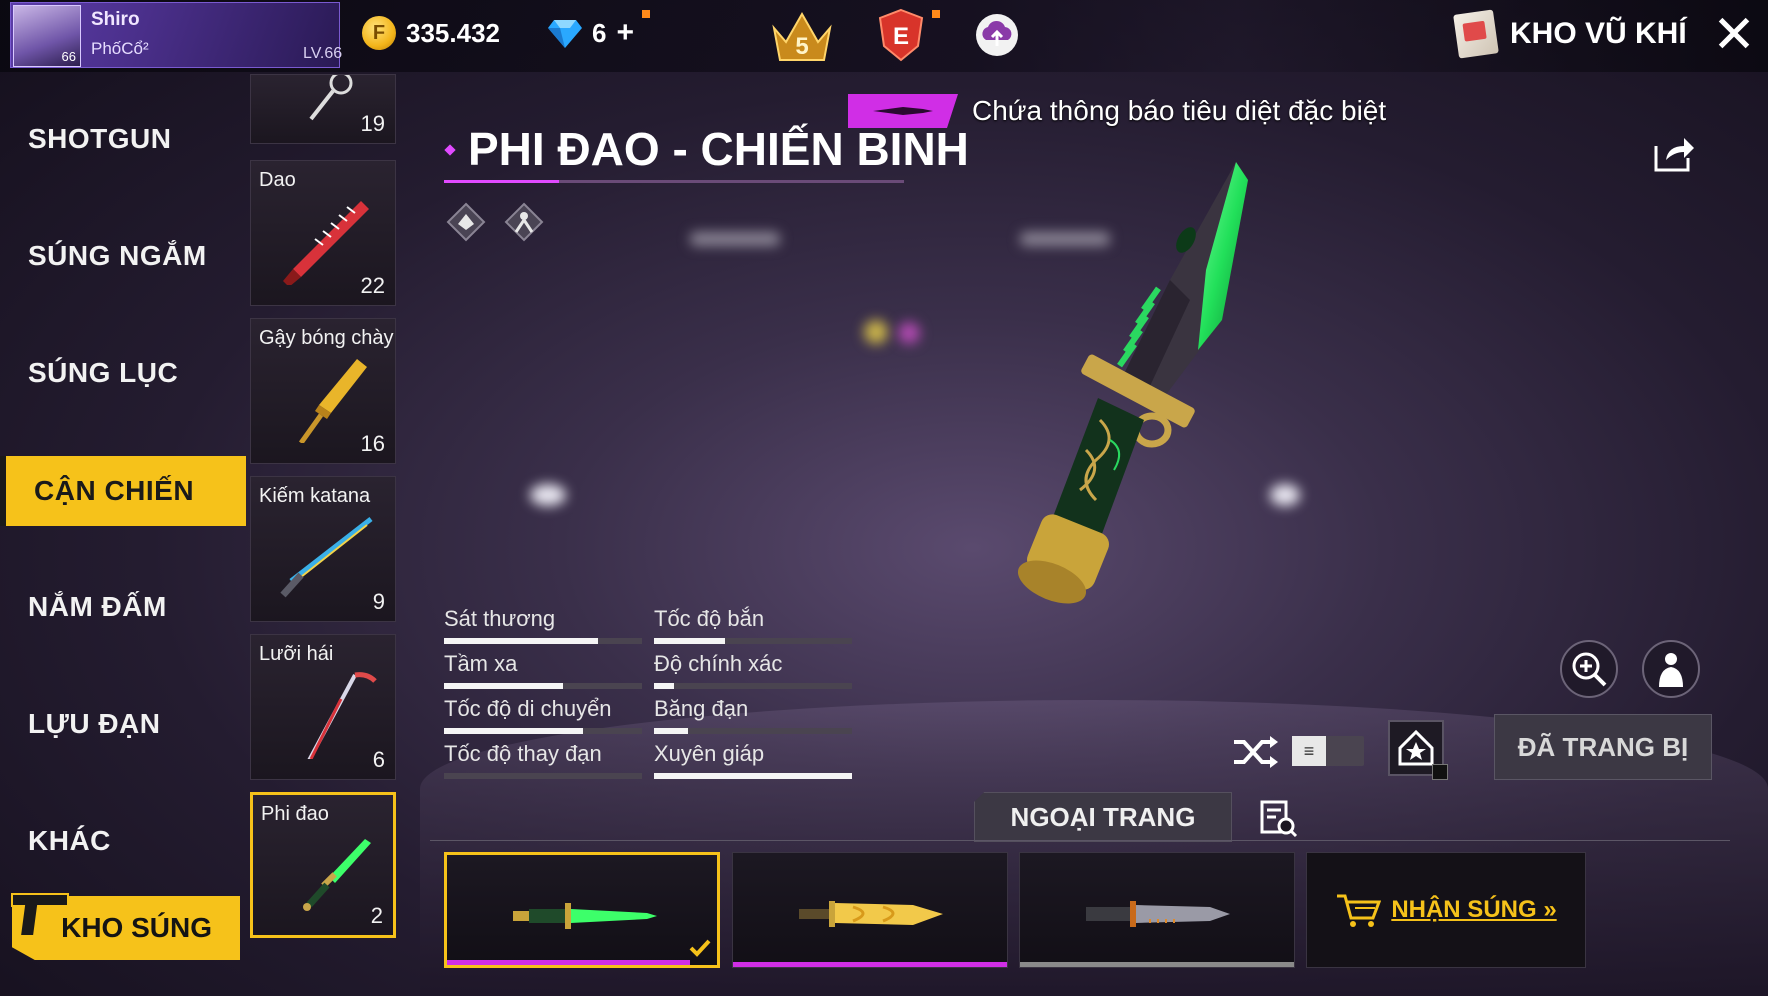 The height and width of the screenshot is (996, 1768). What do you see at coordinates (1328, 751) in the screenshot?
I see `display-toggle: ≡` at bounding box center [1328, 751].